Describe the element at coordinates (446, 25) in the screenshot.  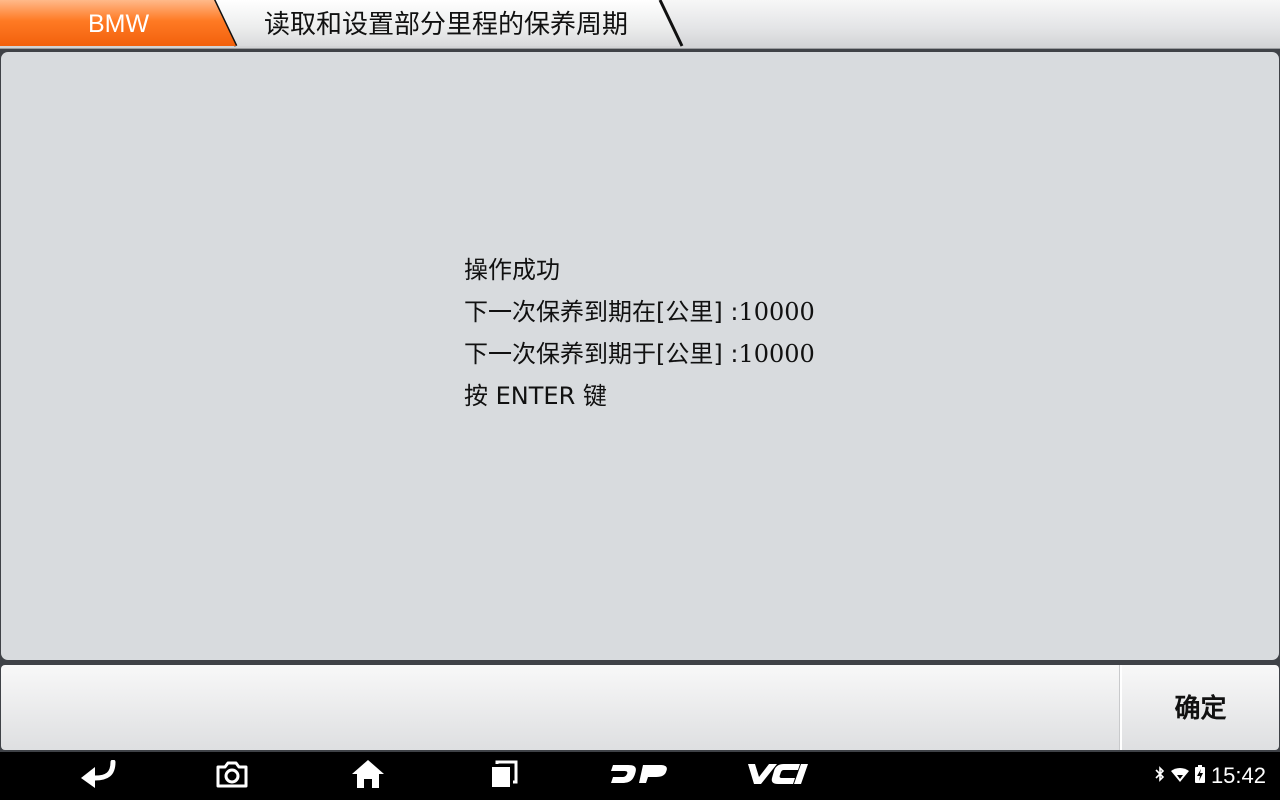
I see `page-title: 读取和设置部分里程的保养周期` at that location.